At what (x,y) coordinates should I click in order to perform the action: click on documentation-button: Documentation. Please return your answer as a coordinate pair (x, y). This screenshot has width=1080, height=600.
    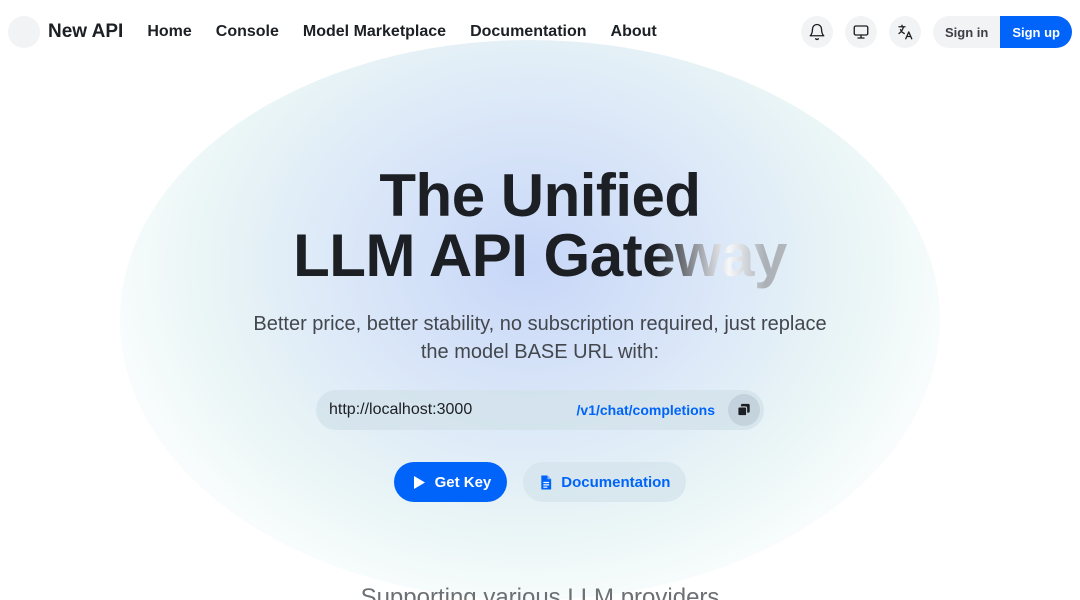
    Looking at the image, I should click on (605, 482).